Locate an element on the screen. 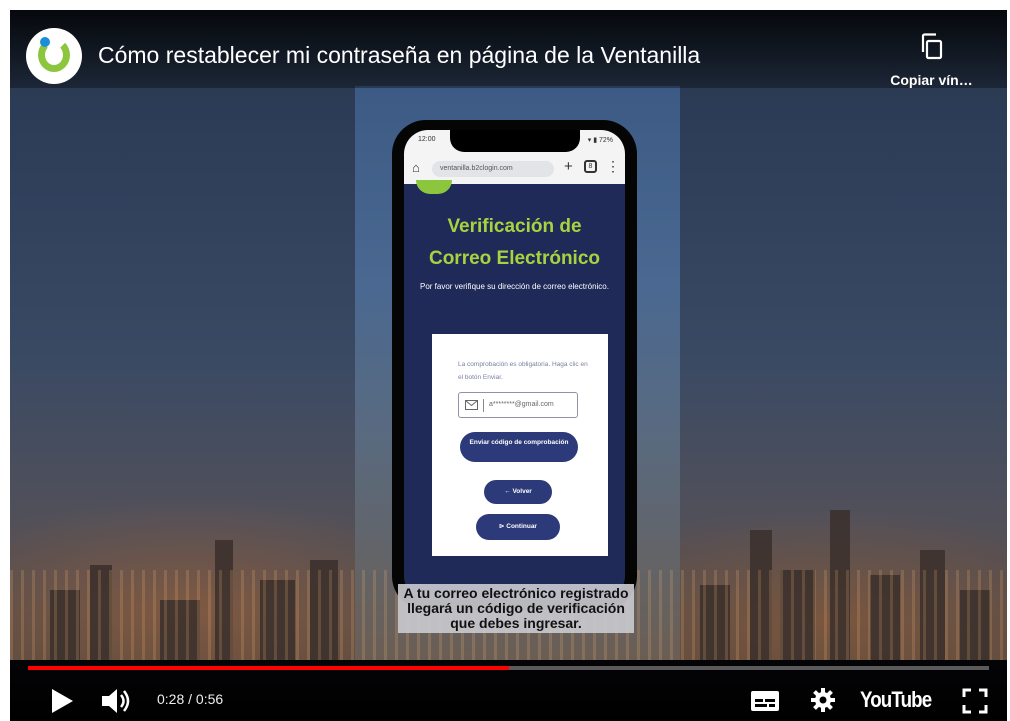 The width and height of the screenshot is (1010, 721). fullscreen-icon is located at coordinates (975, 701).